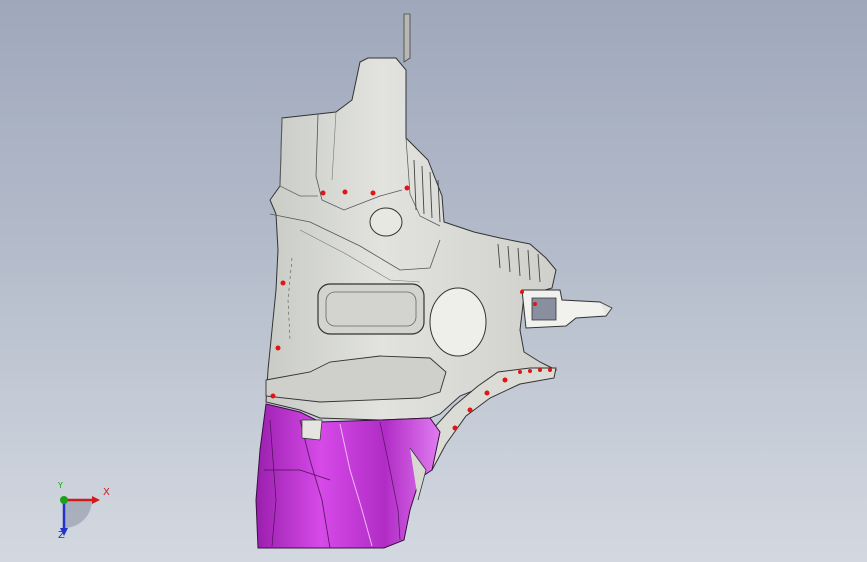  What do you see at coordinates (106, 492) in the screenshot?
I see `x-axis-label: X` at bounding box center [106, 492].